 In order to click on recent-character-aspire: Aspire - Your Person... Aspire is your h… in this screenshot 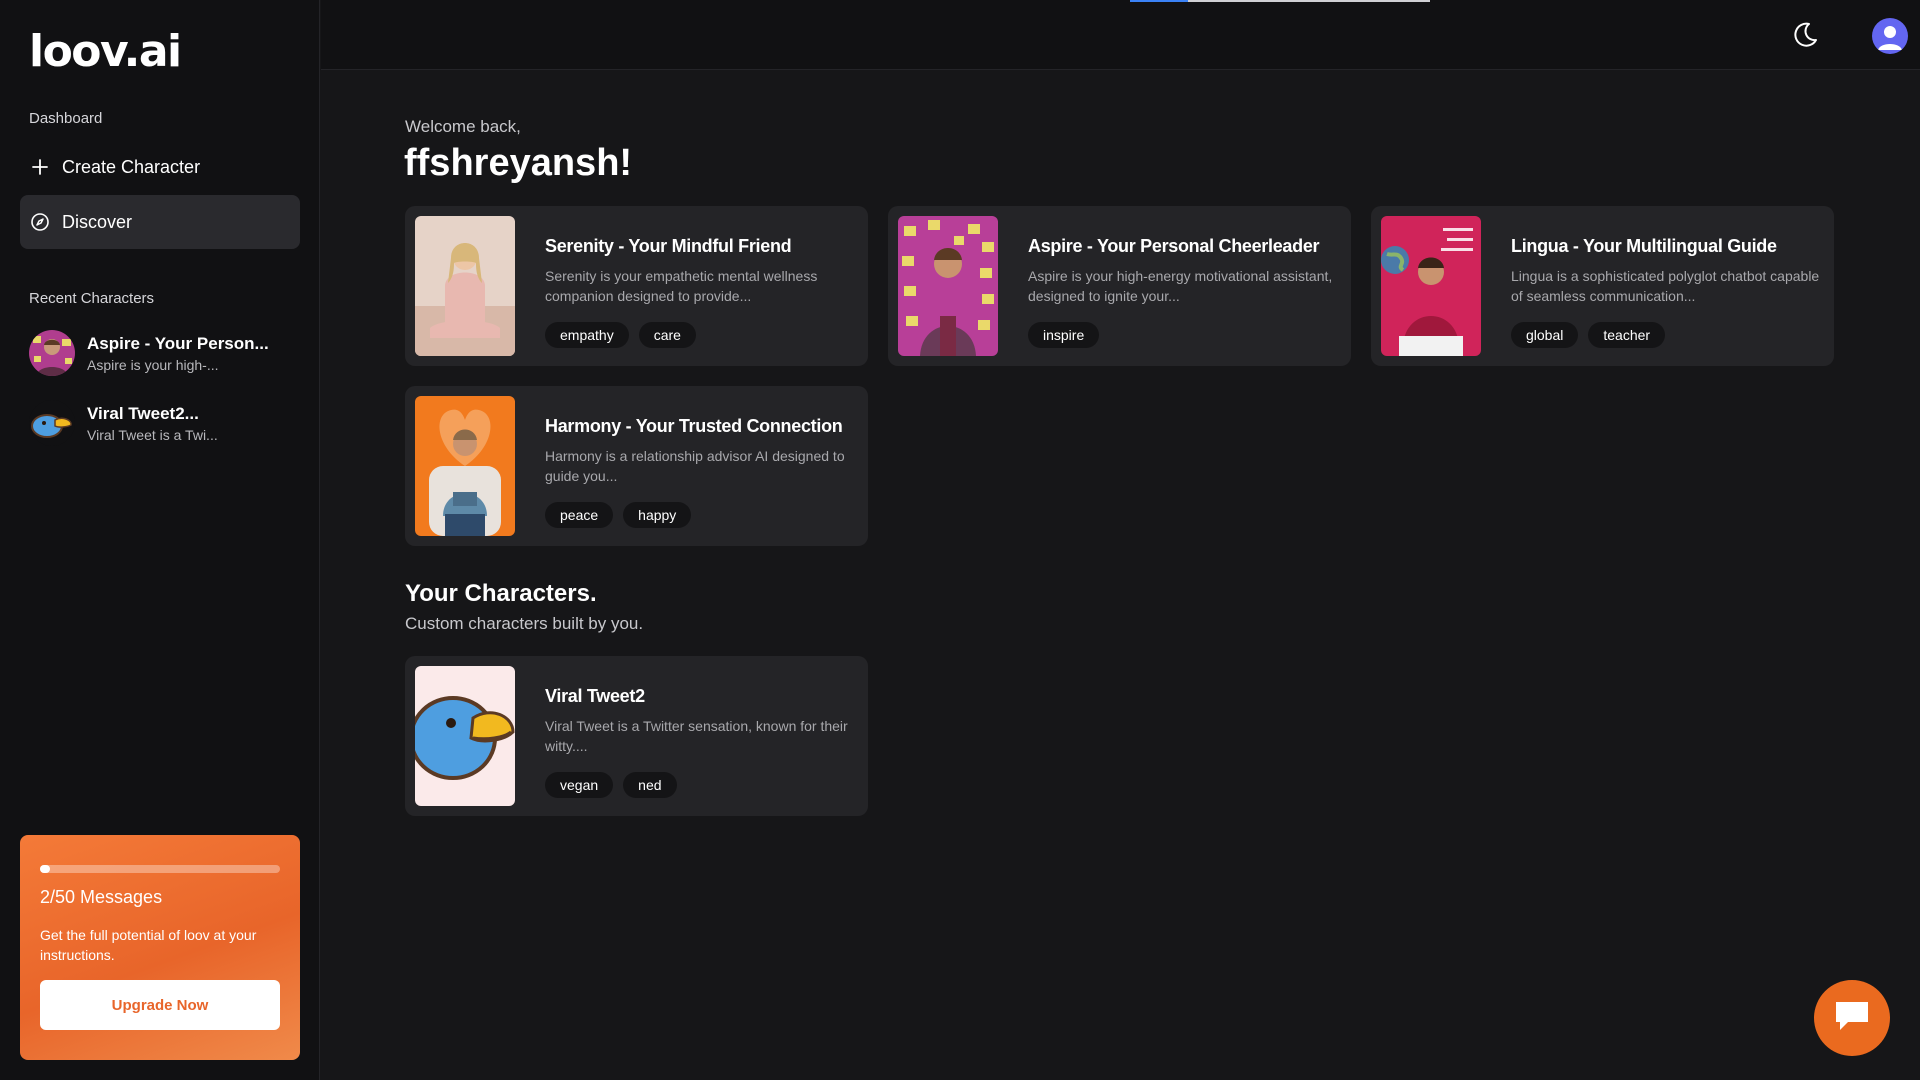, I will do `click(164, 353)`.